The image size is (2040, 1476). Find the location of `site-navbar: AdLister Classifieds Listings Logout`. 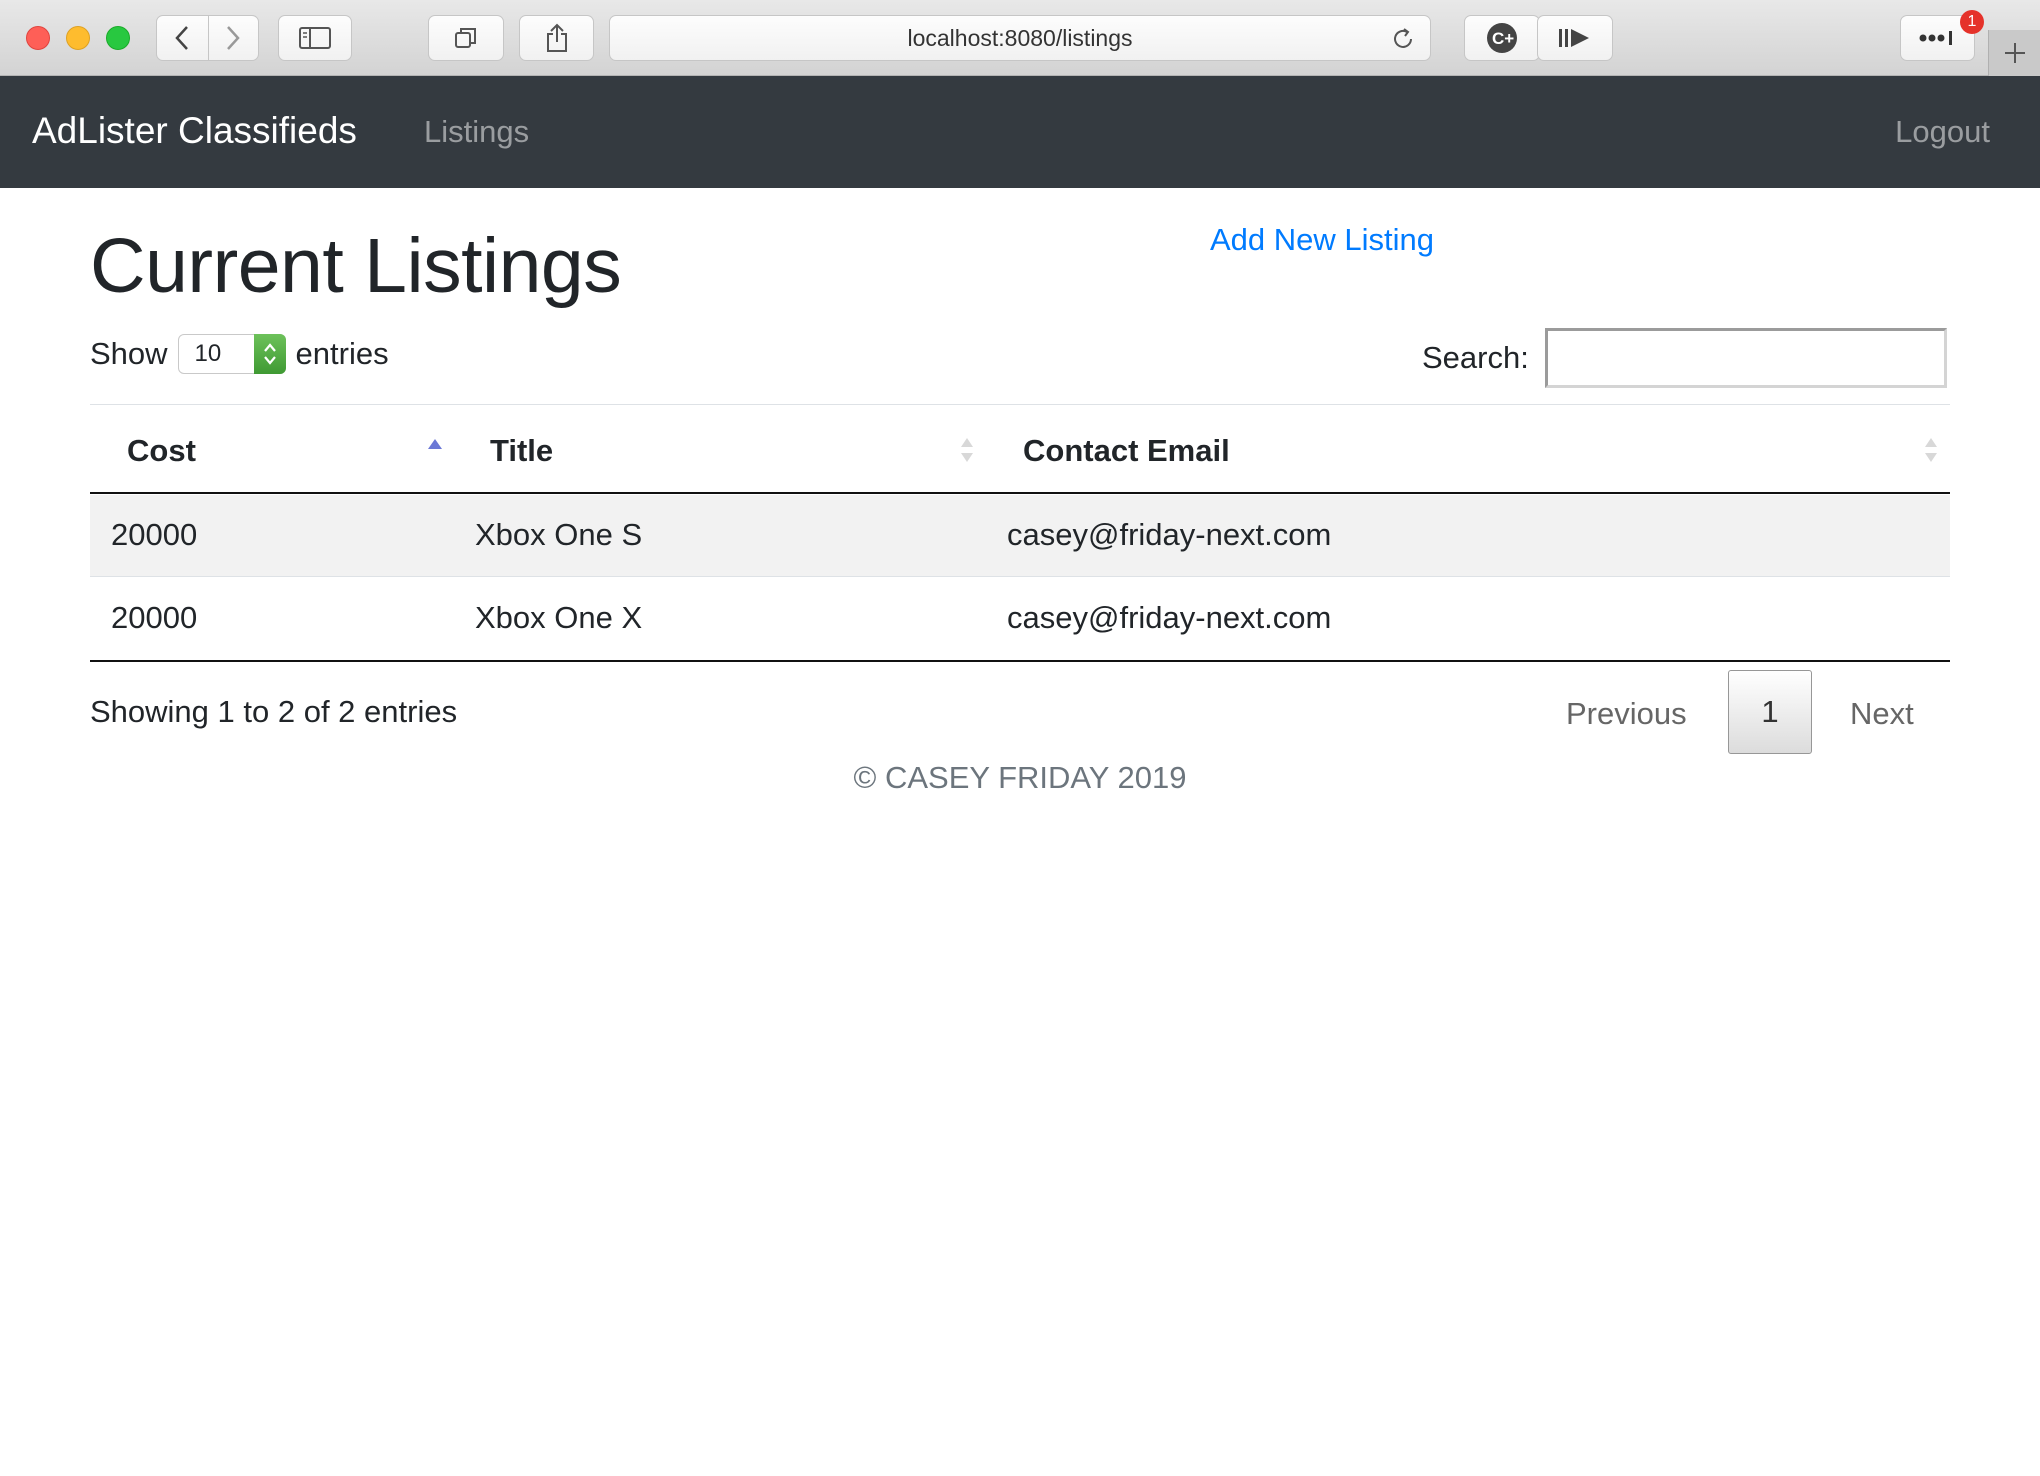

site-navbar: AdLister Classifieds Listings Logout is located at coordinates (1020, 132).